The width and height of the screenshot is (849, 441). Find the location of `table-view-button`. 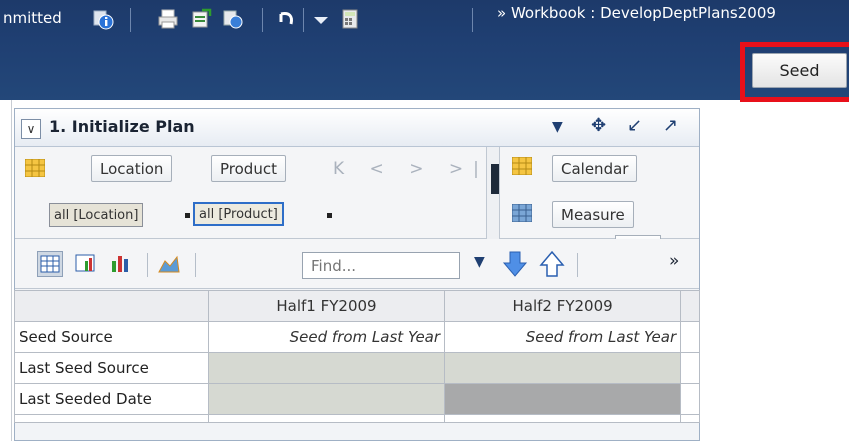

table-view-button is located at coordinates (50, 264).